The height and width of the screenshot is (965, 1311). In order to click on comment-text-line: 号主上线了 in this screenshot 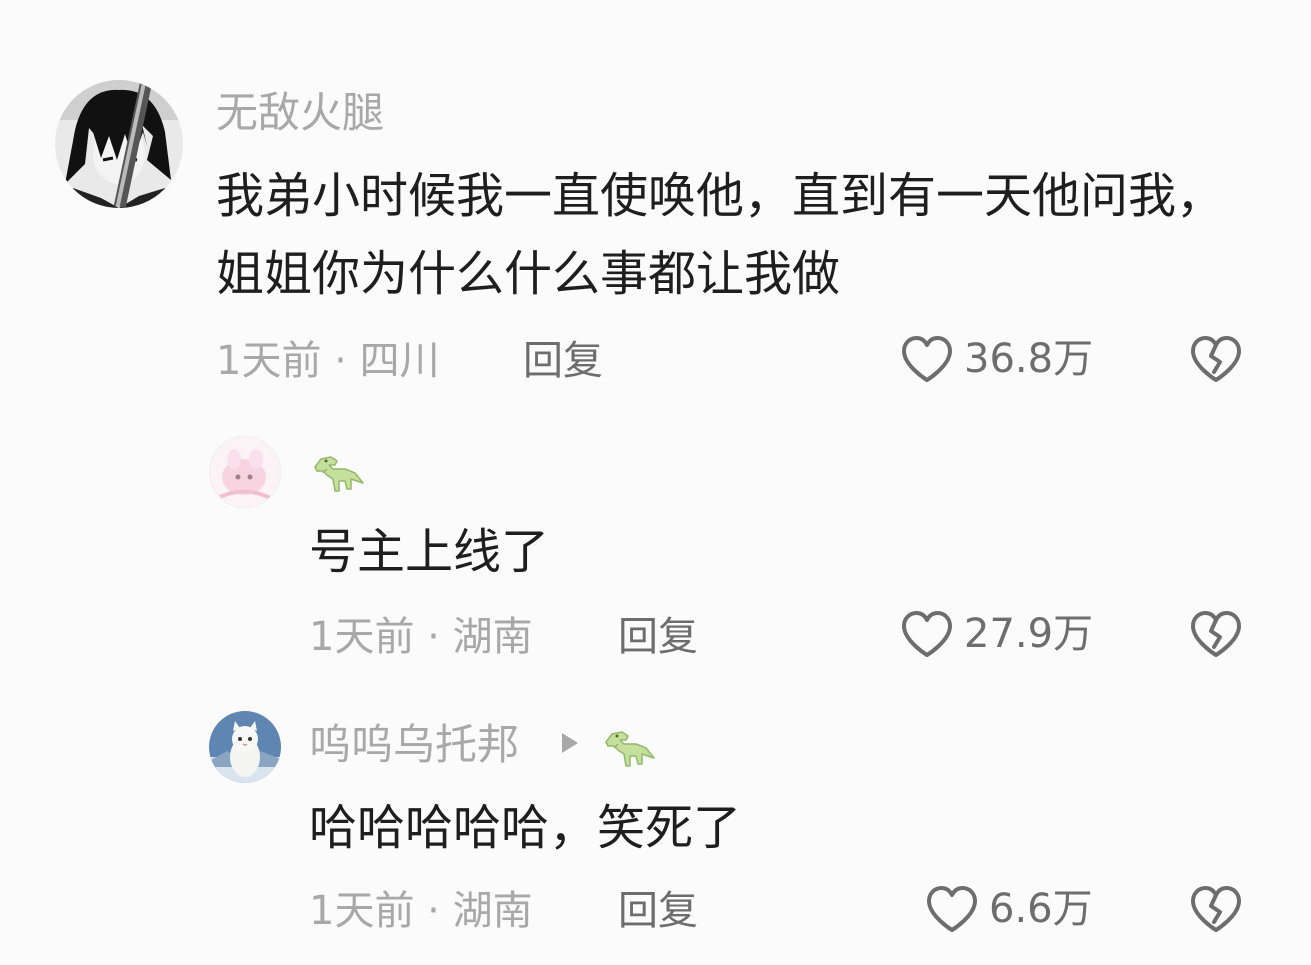, I will do `click(429, 552)`.